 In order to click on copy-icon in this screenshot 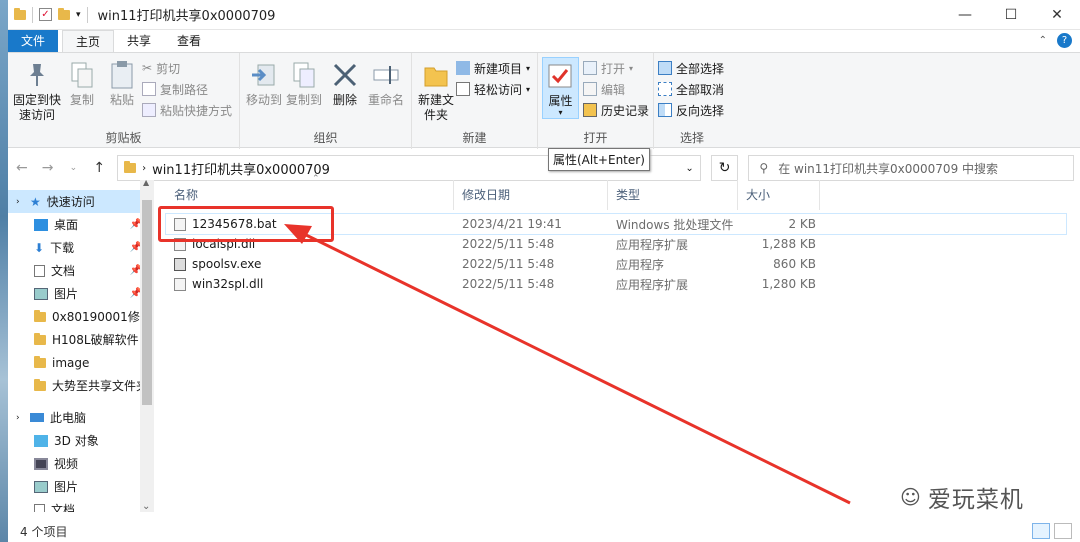, I will do `click(82, 75)`.